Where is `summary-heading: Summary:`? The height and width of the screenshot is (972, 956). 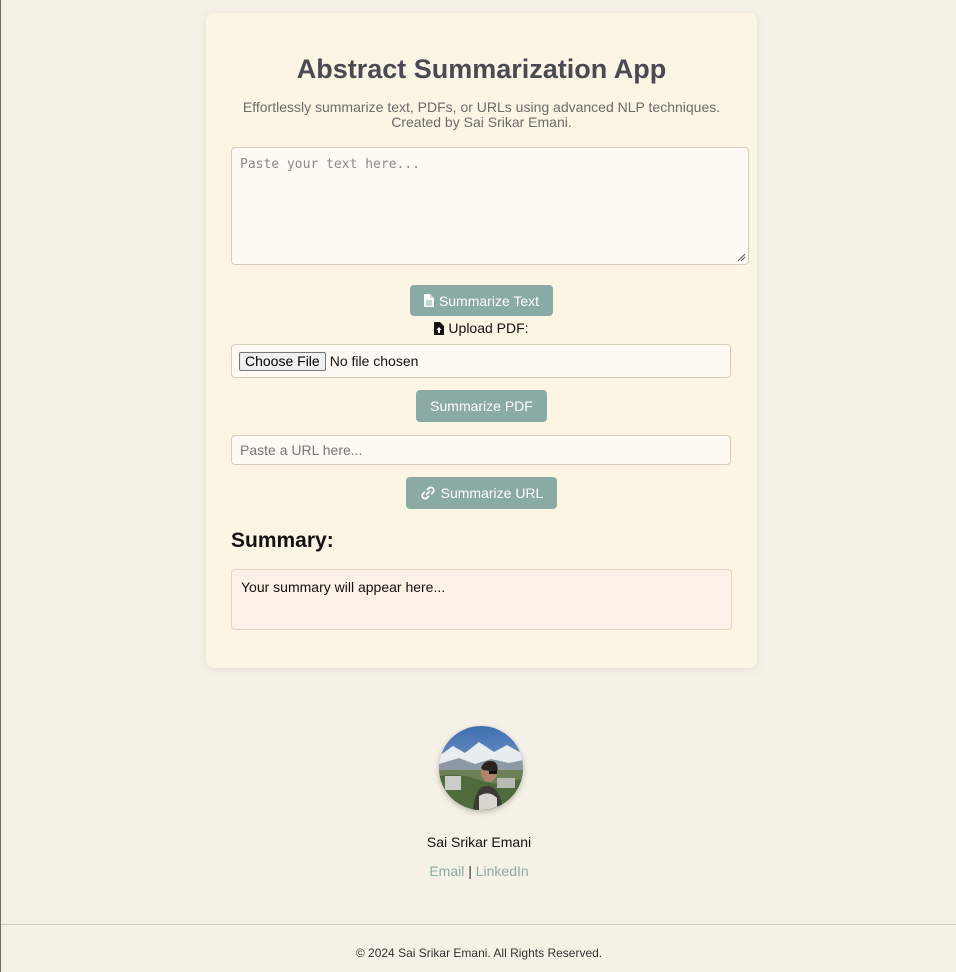 summary-heading: Summary: is located at coordinates (282, 540).